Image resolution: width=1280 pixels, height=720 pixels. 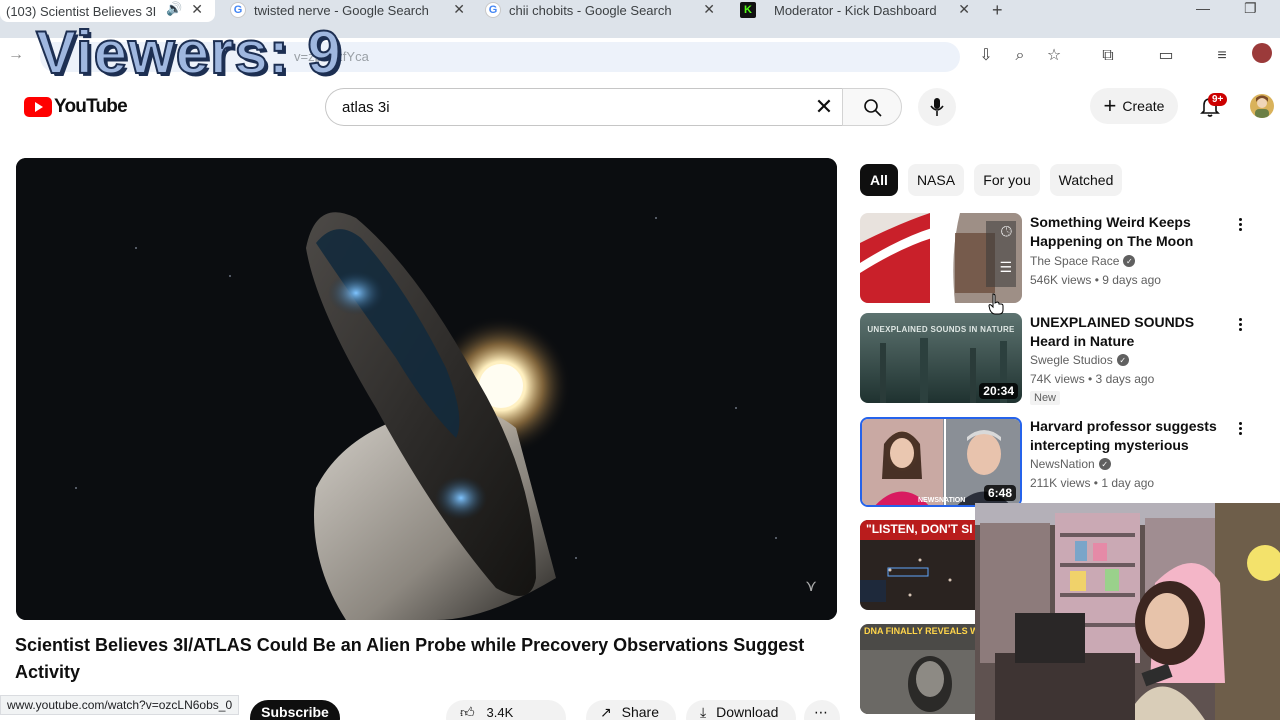 What do you see at coordinates (919, 529) in the screenshot?
I see `thumbnail-caption: "LISTEN, DON'T SI` at bounding box center [919, 529].